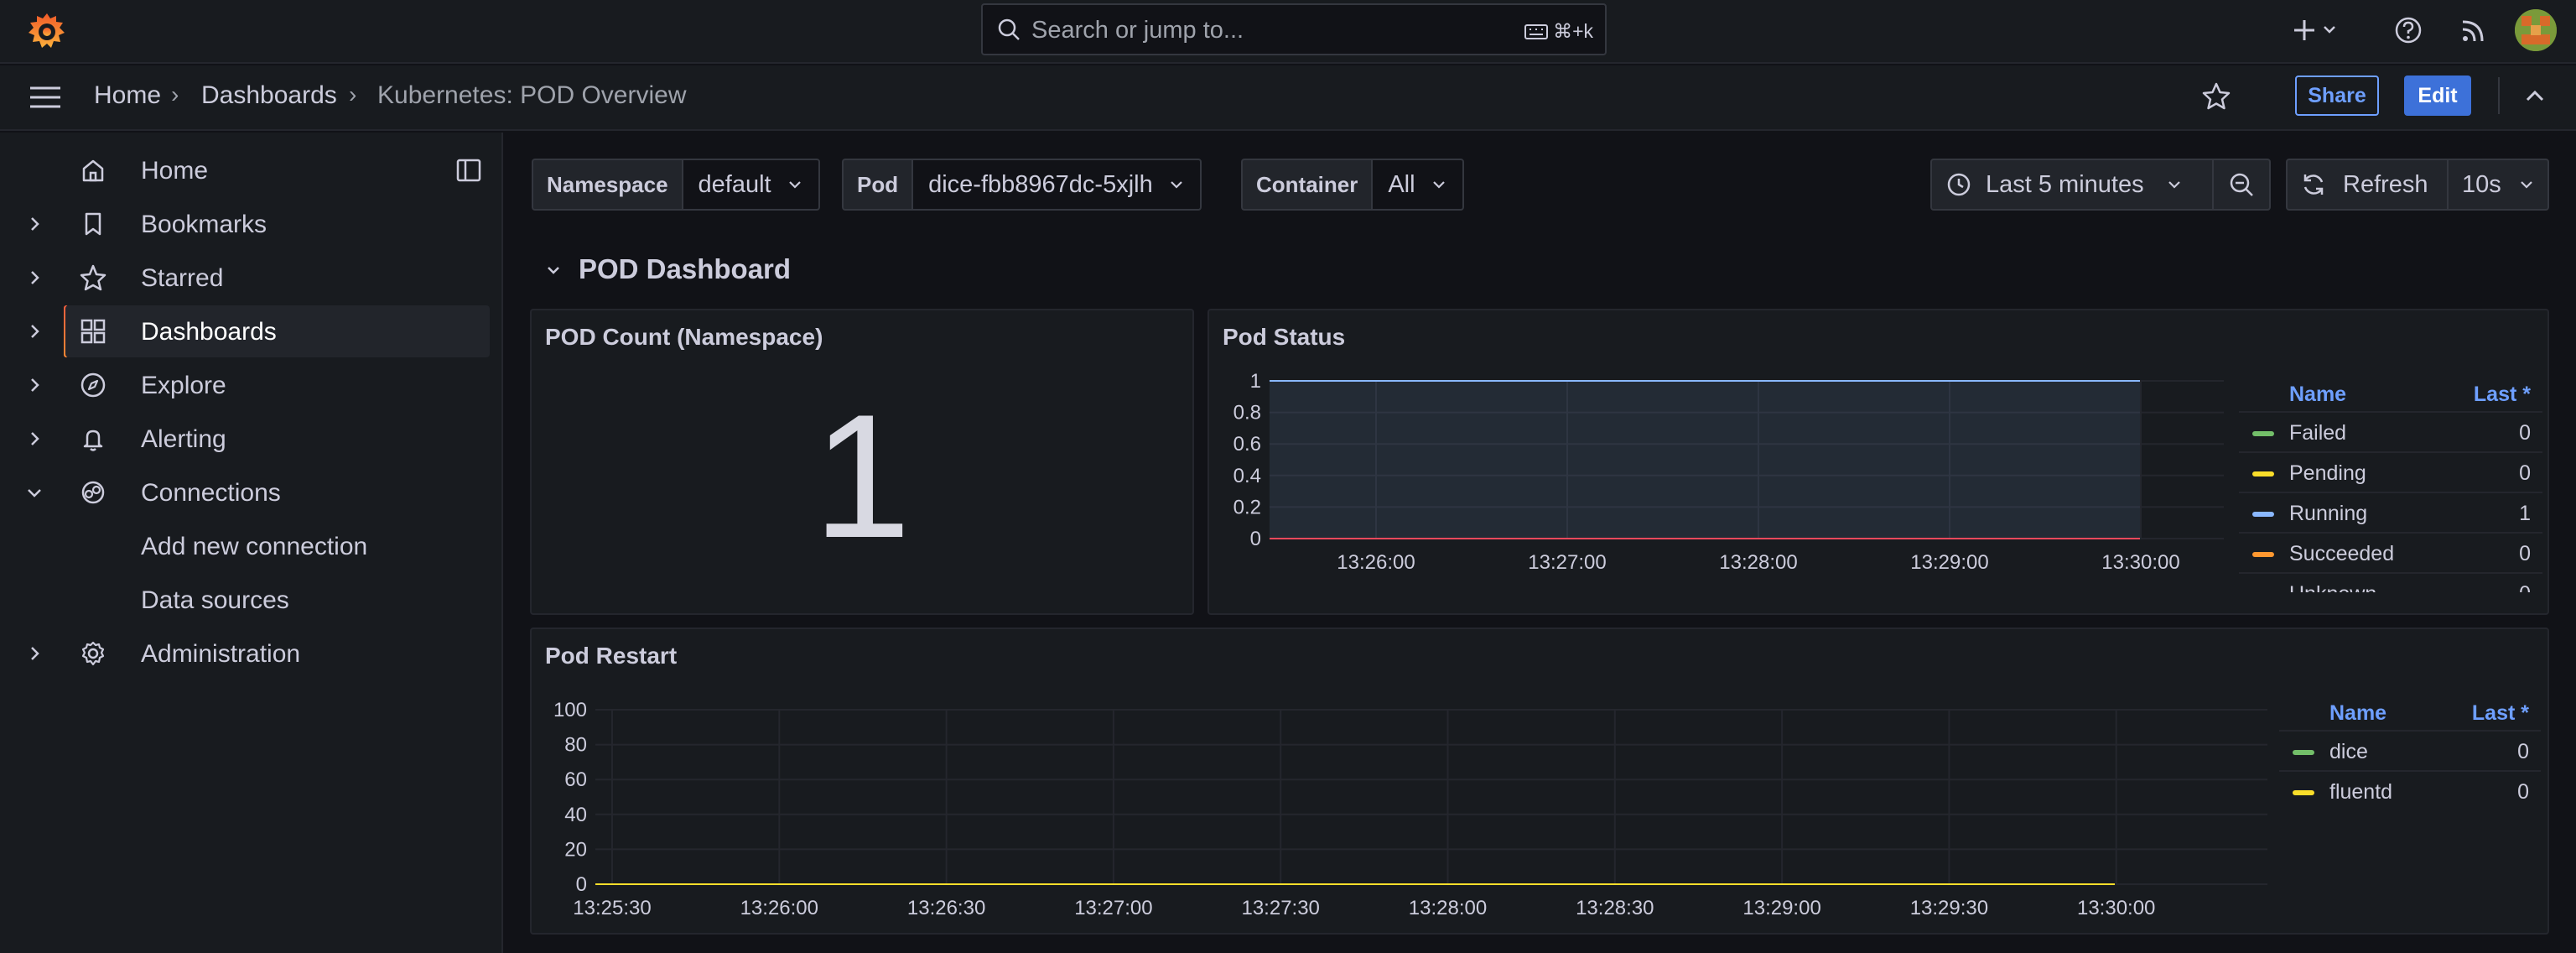  Describe the element at coordinates (2328, 514) in the screenshot. I see `legend-name: Running` at that location.